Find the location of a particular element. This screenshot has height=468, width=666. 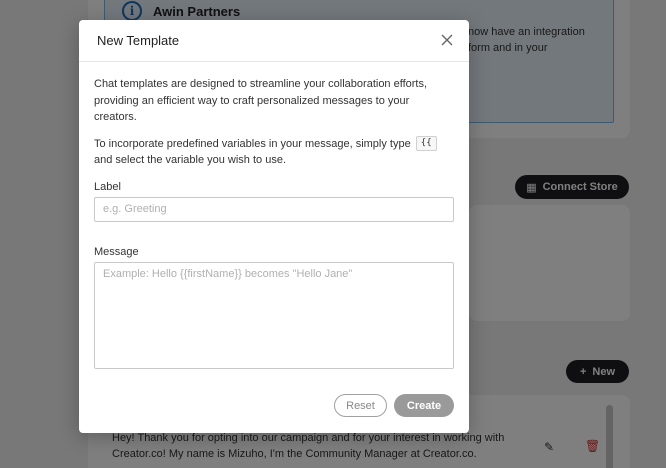

label-field-label: Label is located at coordinates (107, 186).